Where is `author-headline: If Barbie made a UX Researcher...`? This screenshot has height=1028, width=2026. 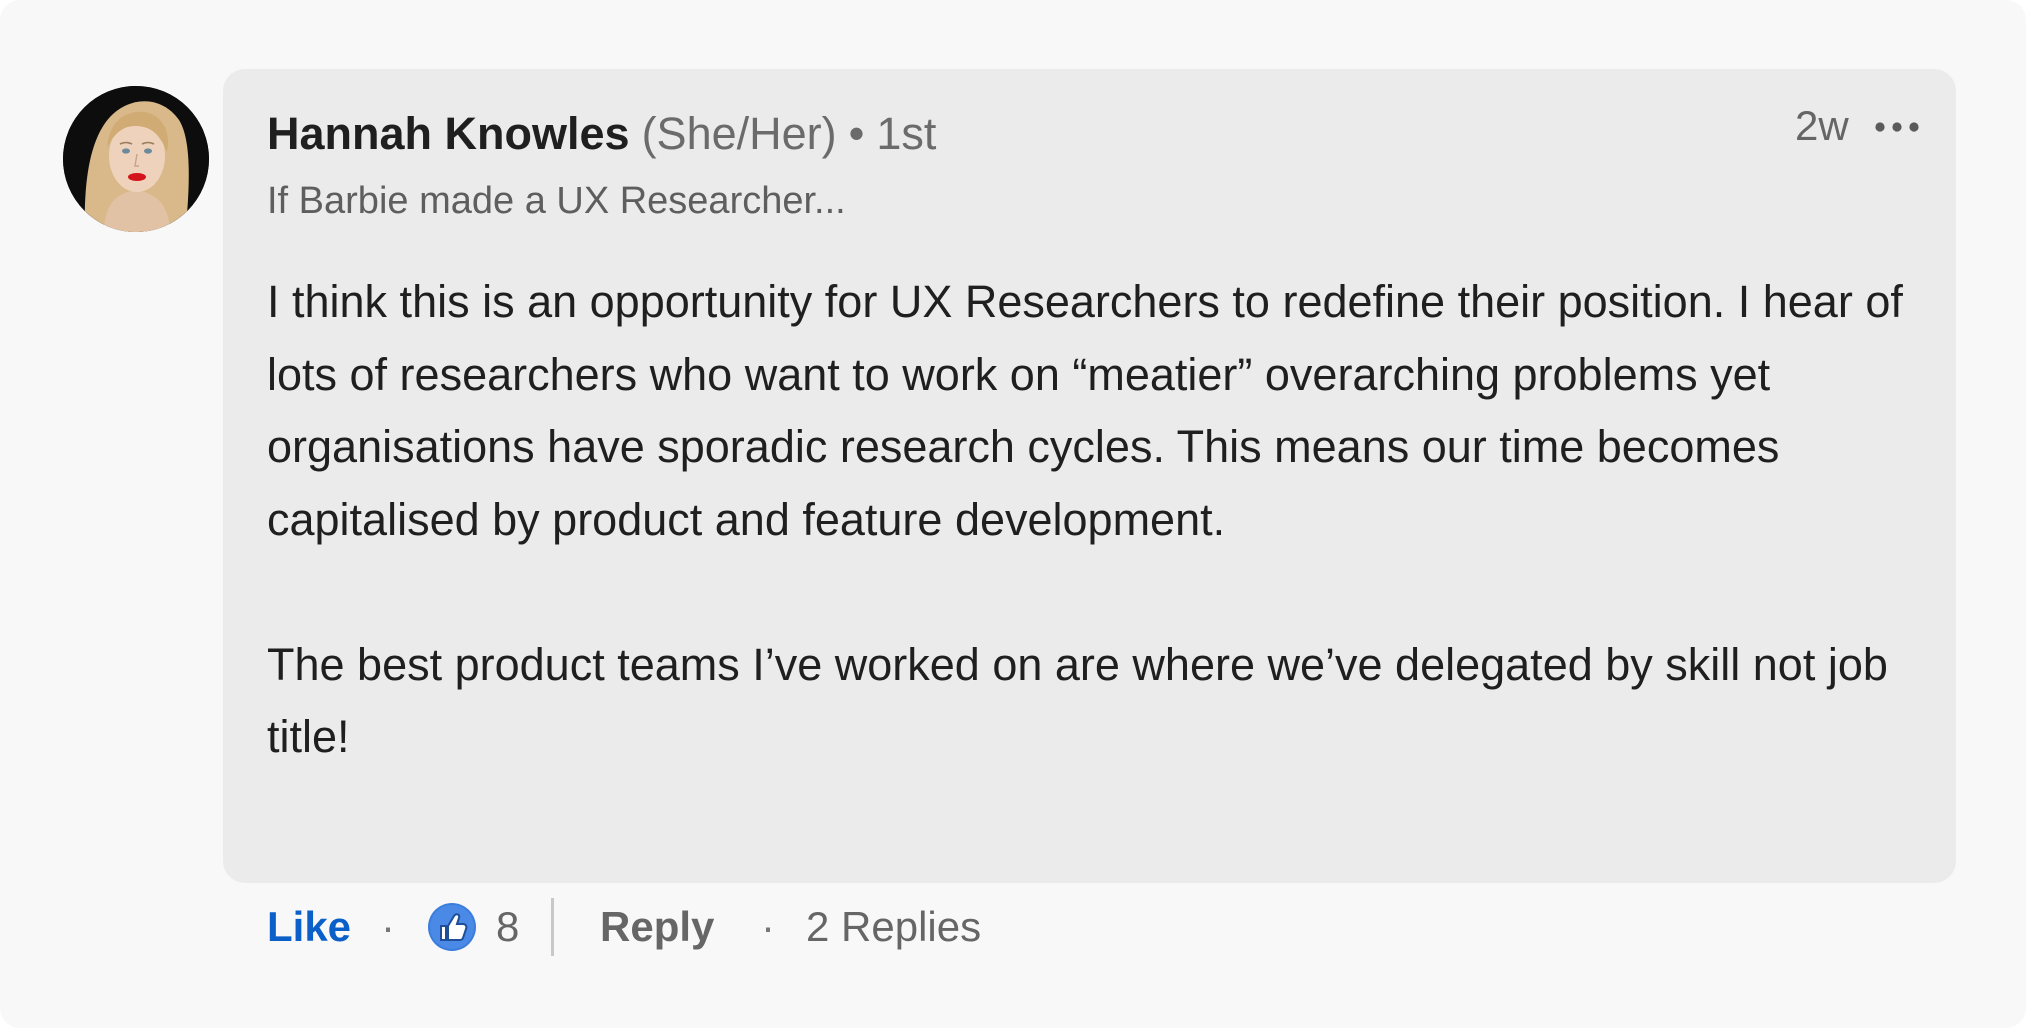 author-headline: If Barbie made a UX Researcher... is located at coordinates (556, 201).